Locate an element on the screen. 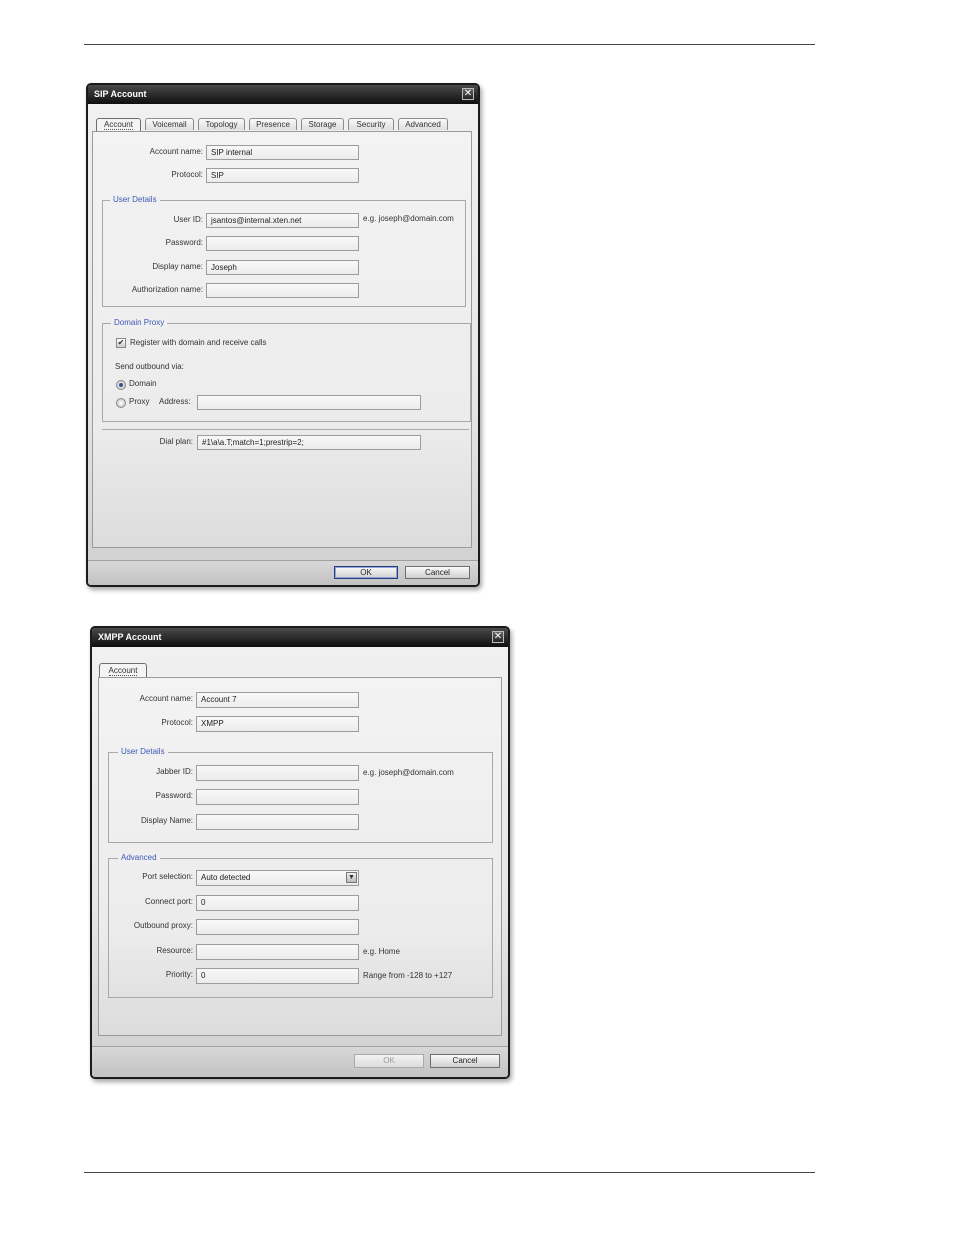  protocol-field: SIP is located at coordinates (282, 175).